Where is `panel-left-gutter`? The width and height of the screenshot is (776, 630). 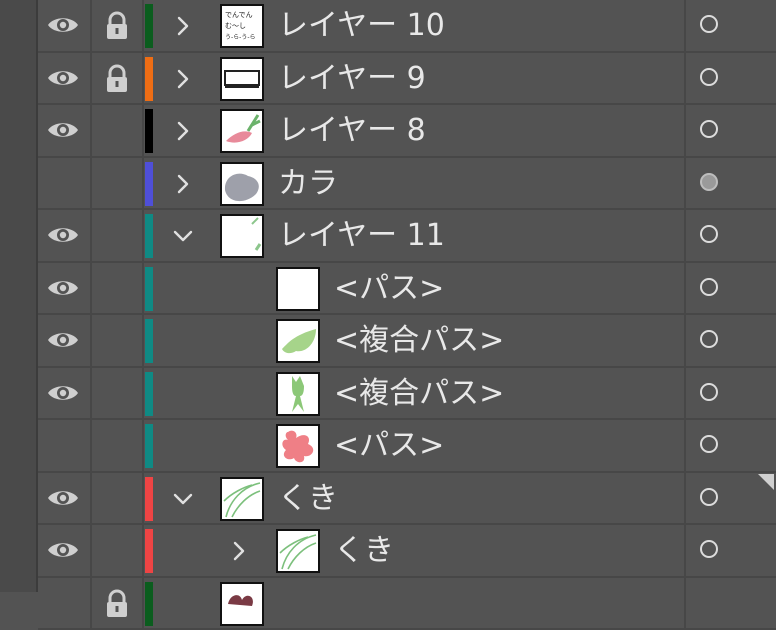 panel-left-gutter is located at coordinates (19, 296).